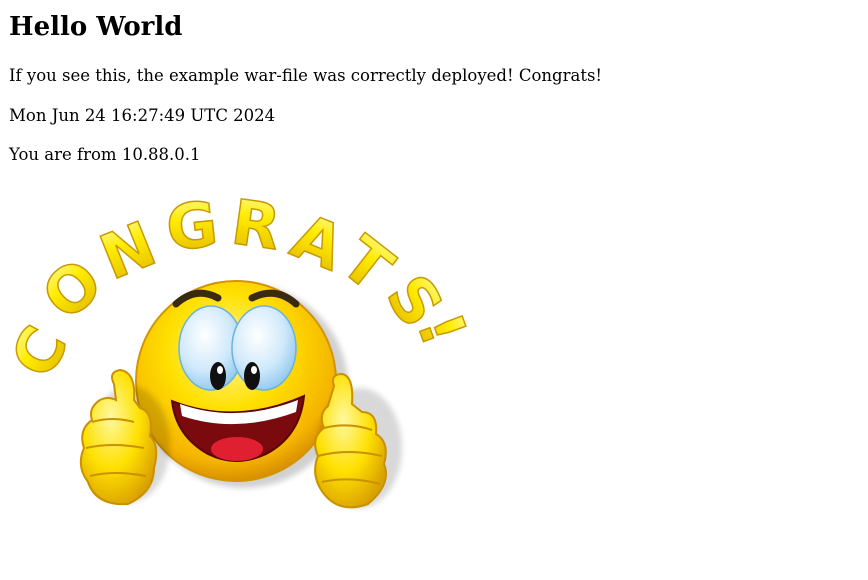  Describe the element at coordinates (96, 27) in the screenshot. I see `page-heading: Hello World` at that location.